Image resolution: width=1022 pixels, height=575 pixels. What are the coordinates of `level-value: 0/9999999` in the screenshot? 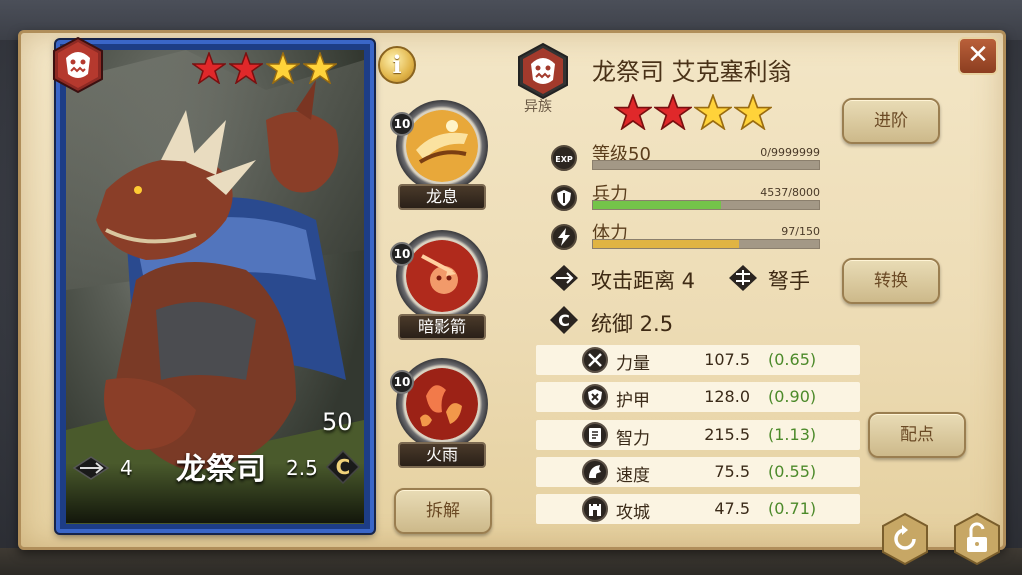 It's located at (790, 152).